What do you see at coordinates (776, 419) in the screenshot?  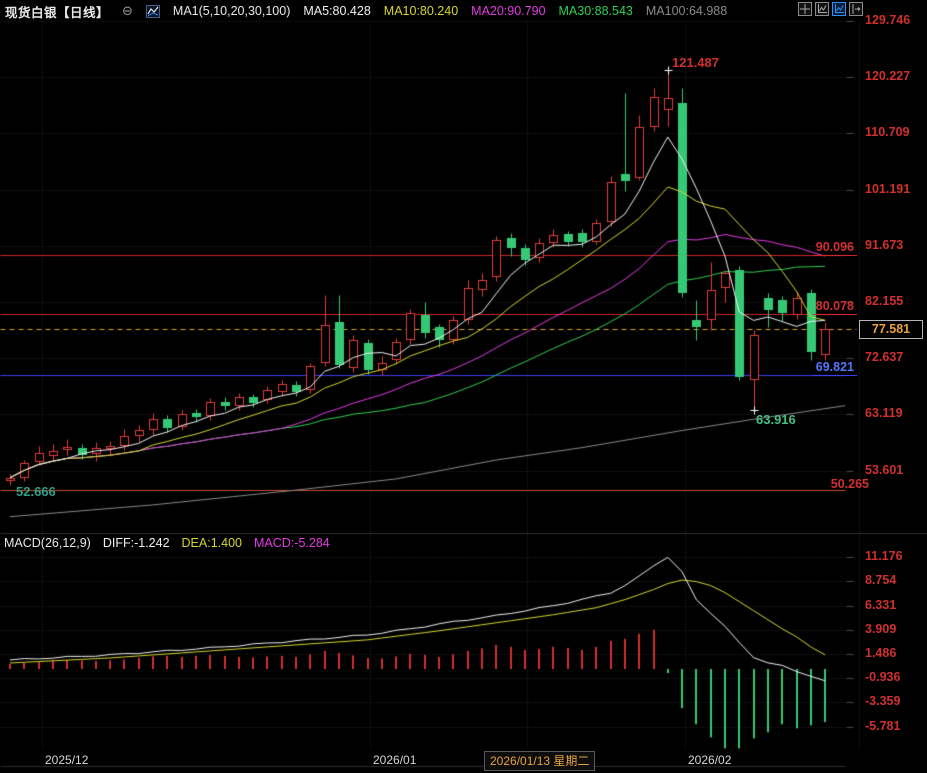 I see `low-annotation: 63.916` at bounding box center [776, 419].